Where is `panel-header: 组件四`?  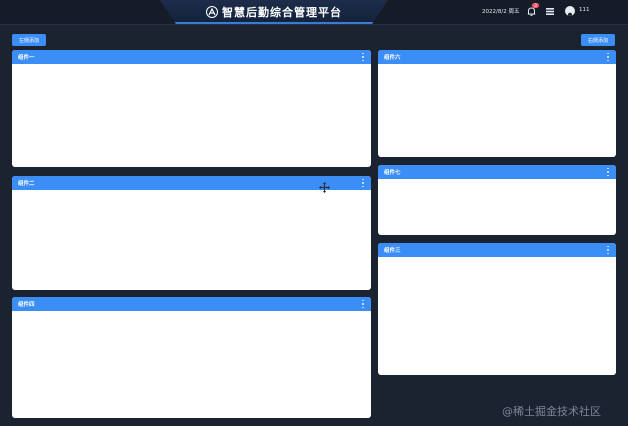
panel-header: 组件四 is located at coordinates (191, 304).